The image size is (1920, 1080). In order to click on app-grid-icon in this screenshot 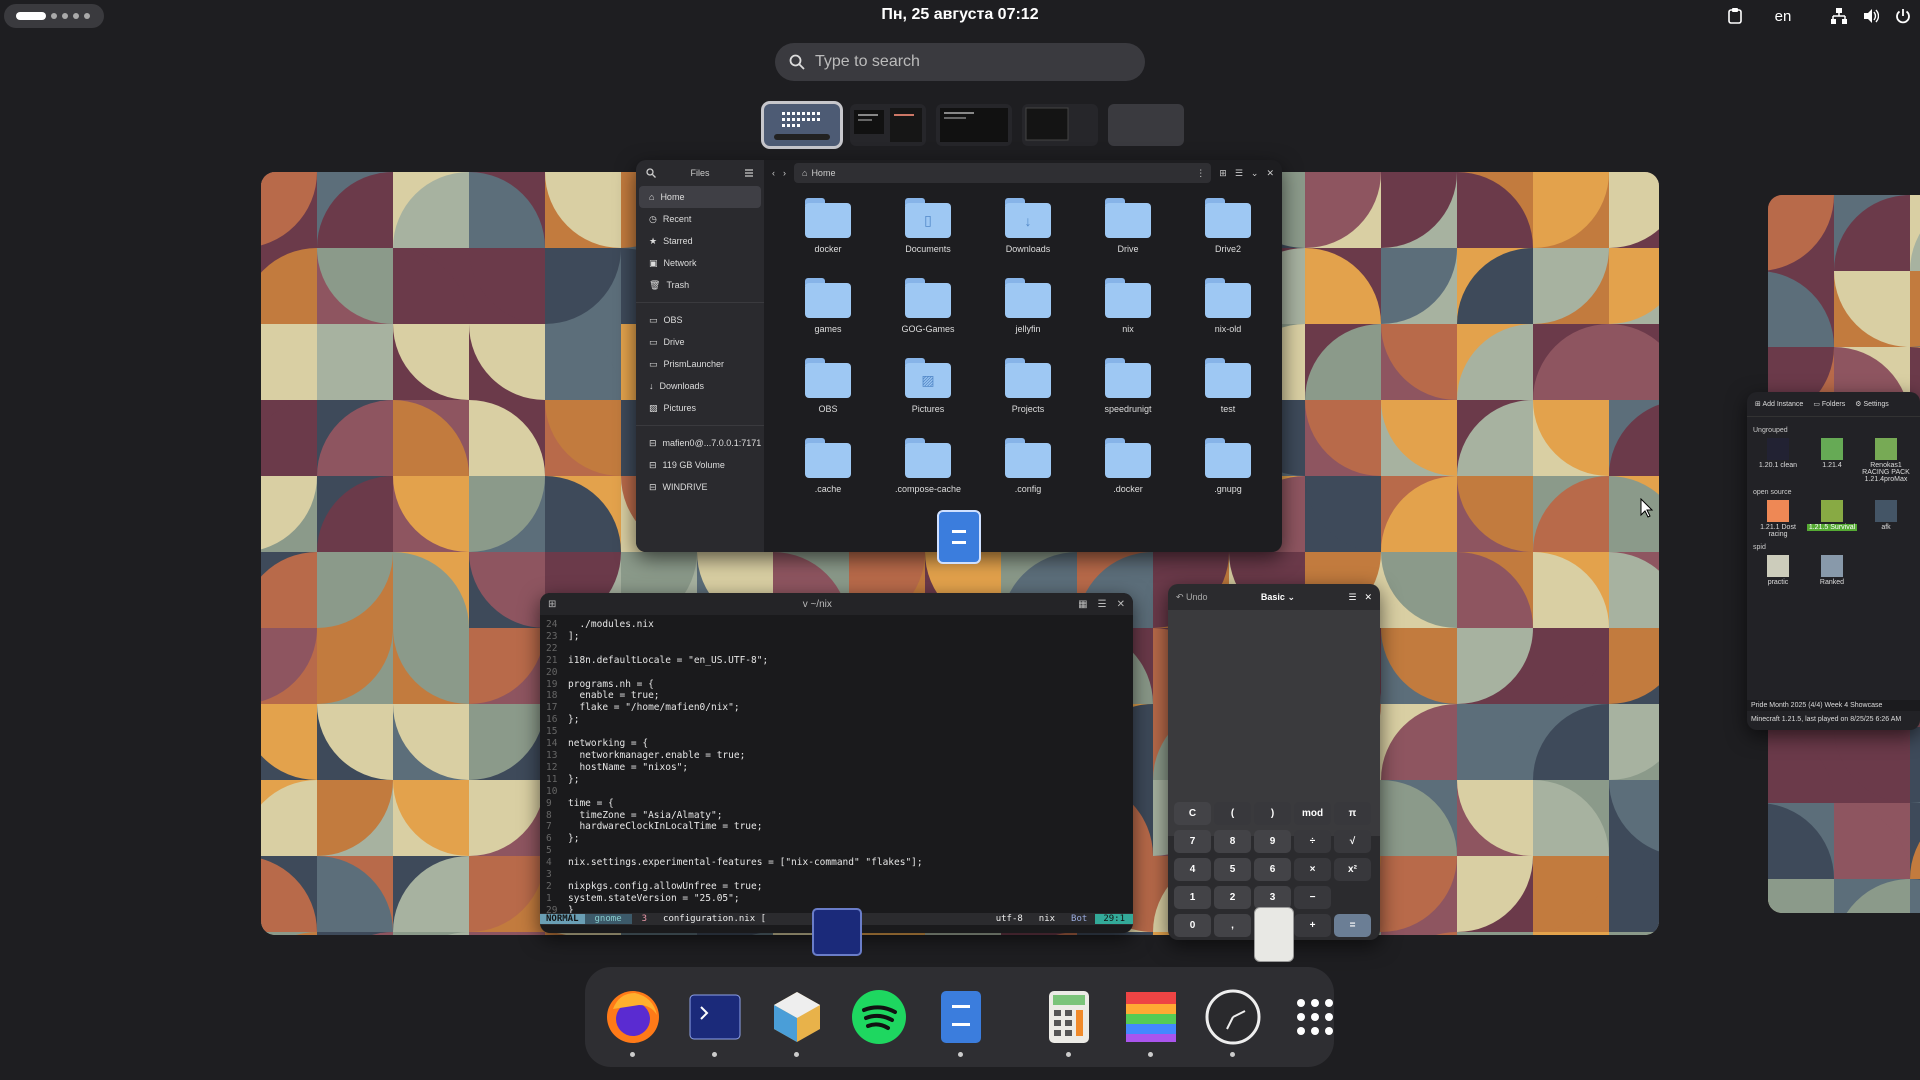, I will do `click(1315, 1017)`.